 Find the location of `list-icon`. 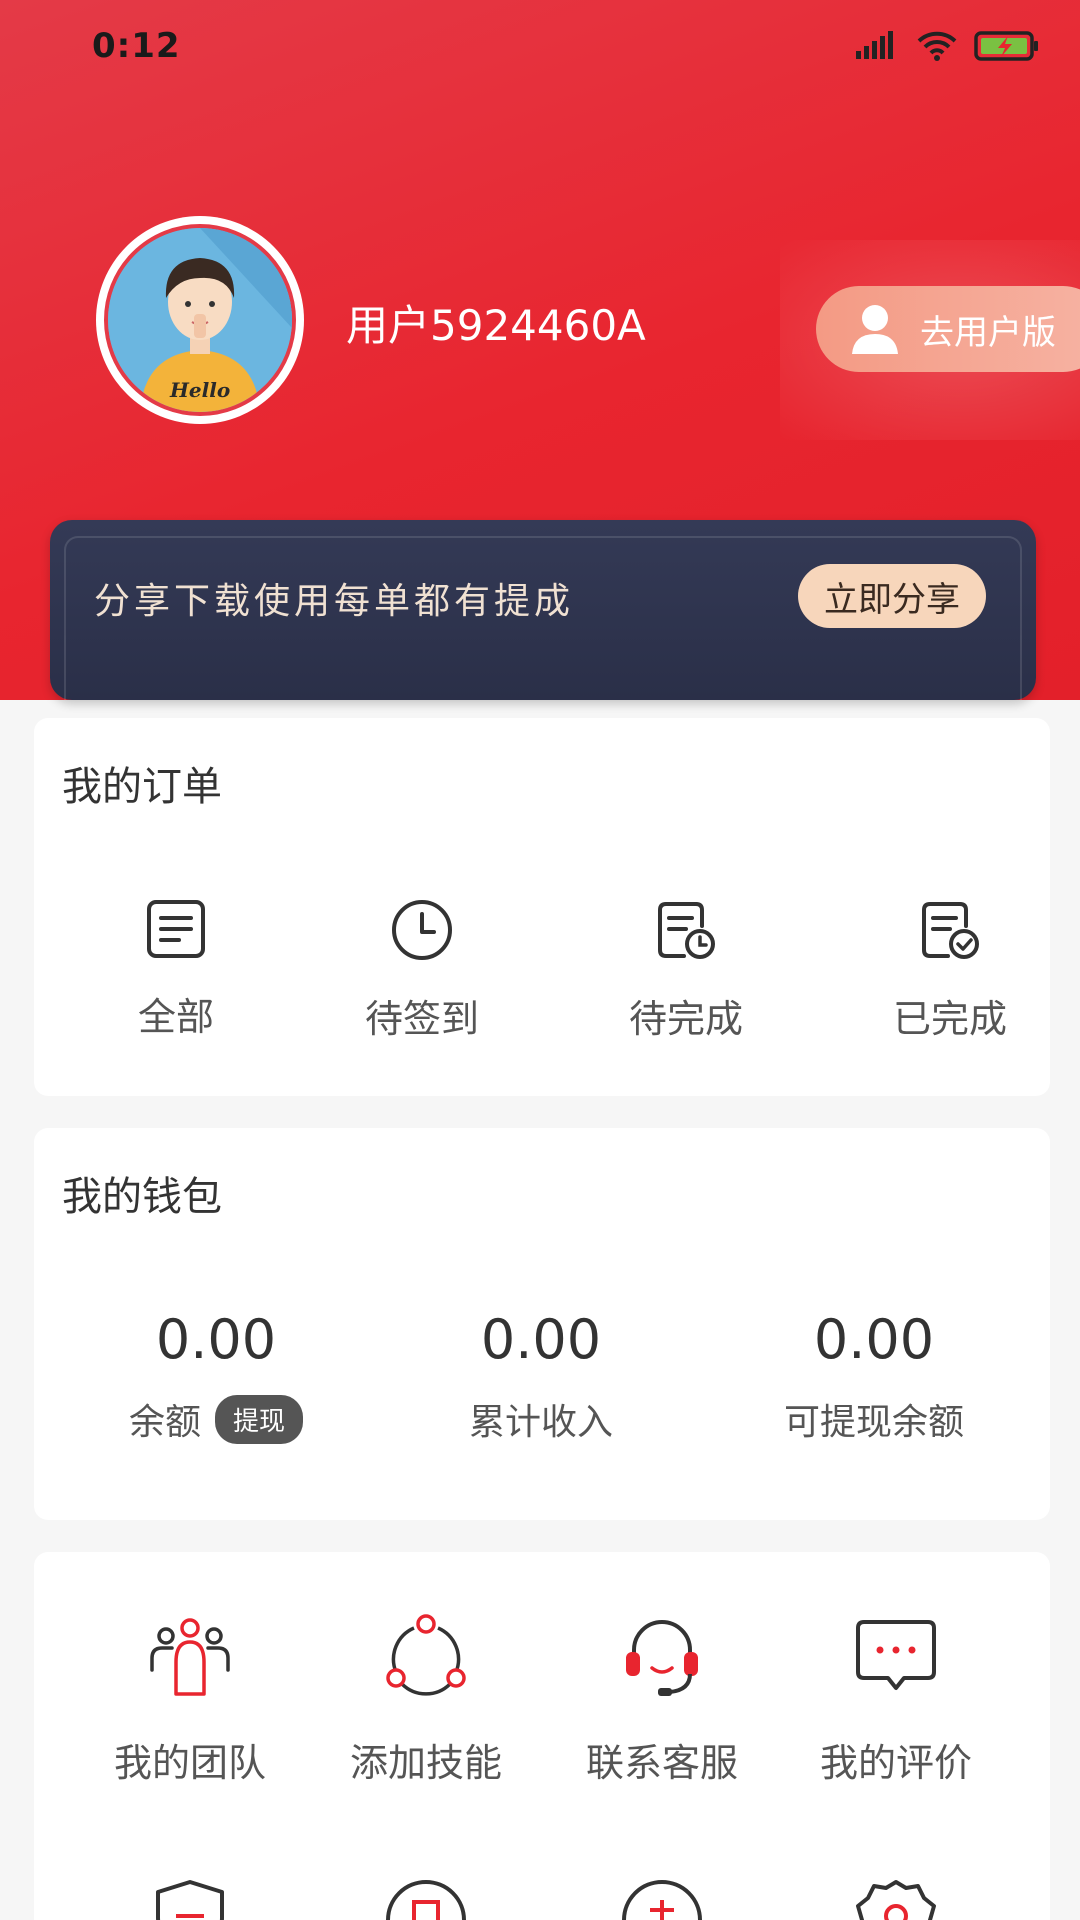

list-icon is located at coordinates (176, 929).